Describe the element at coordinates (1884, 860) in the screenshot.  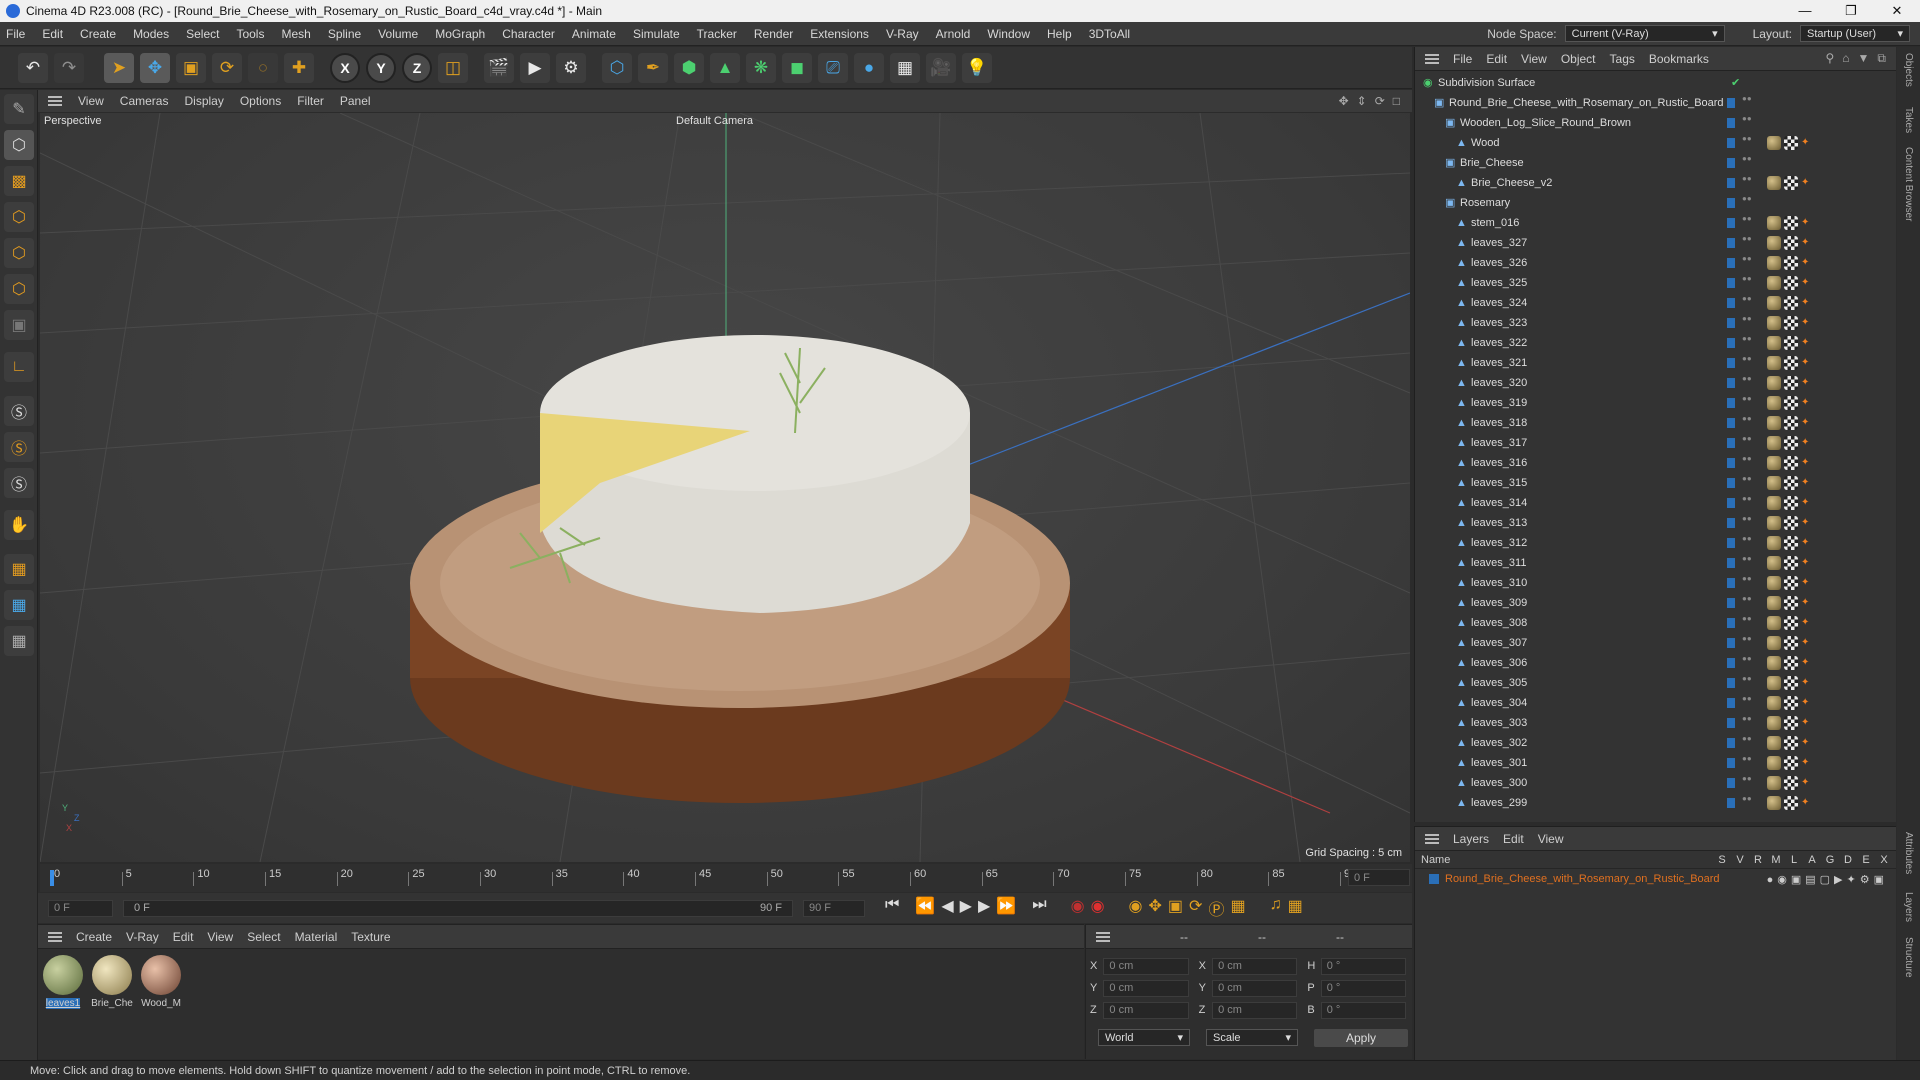
I see `layer-flag-header: X` at that location.